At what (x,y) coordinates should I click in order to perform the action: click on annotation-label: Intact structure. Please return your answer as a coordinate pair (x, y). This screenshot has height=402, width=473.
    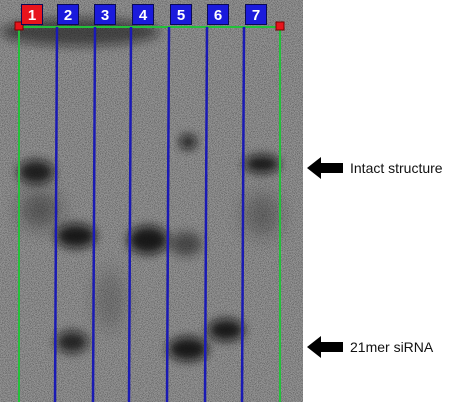
    Looking at the image, I should click on (396, 168).